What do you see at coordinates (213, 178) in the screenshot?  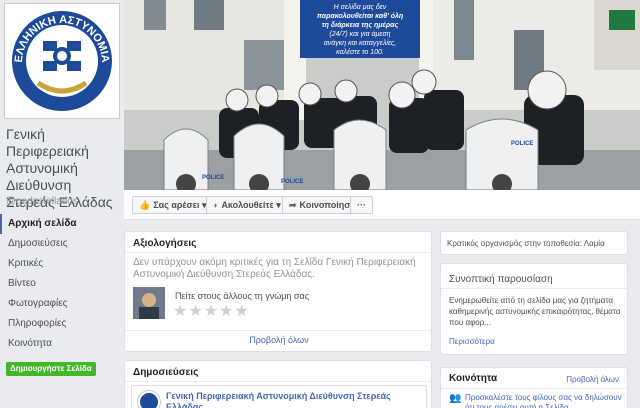 I see `moto-label-left: POLICE` at bounding box center [213, 178].